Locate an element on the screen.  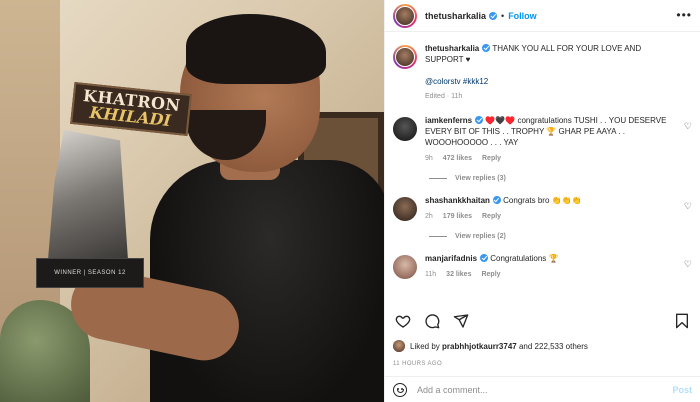
like-button is located at coordinates (403, 321).